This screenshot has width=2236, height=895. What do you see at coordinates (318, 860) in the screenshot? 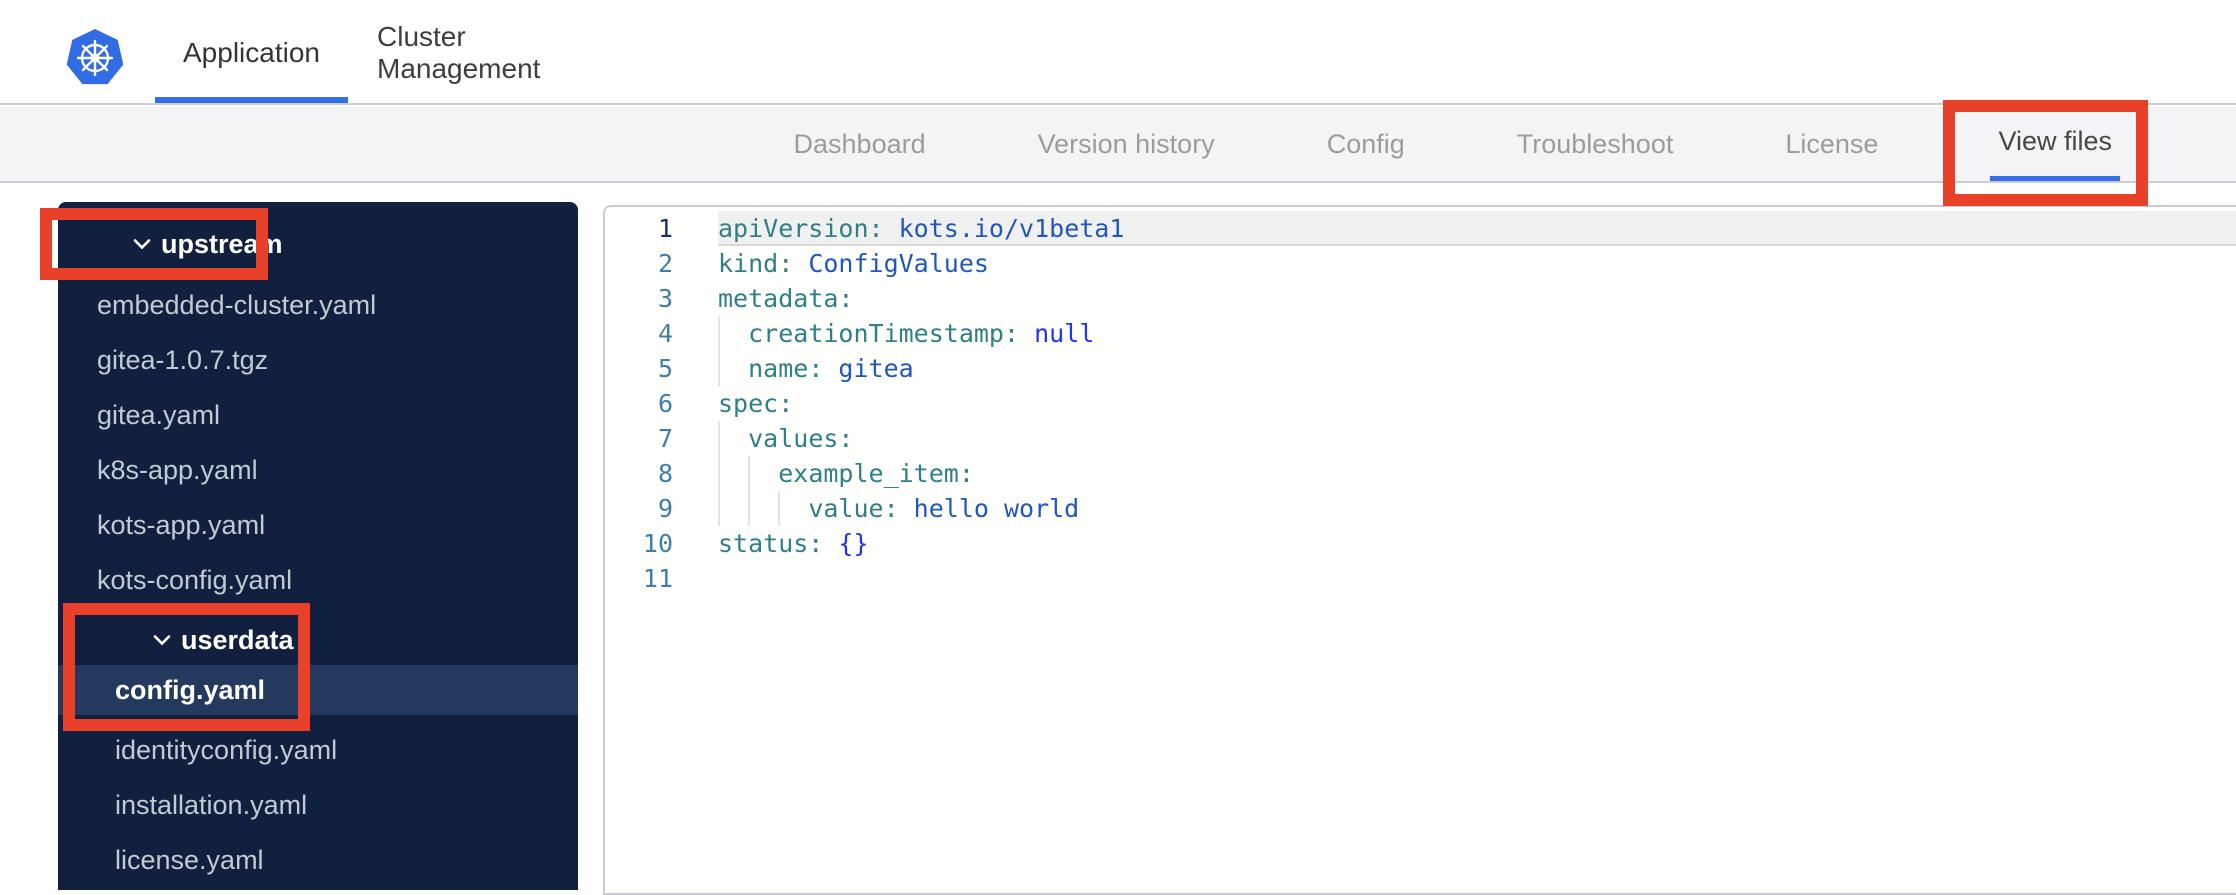
I see `file-license-yaml: license.yaml` at bounding box center [318, 860].